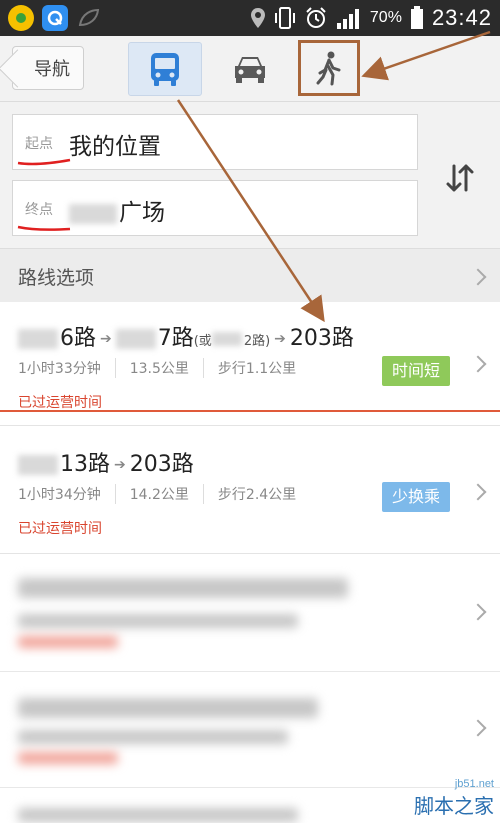 The height and width of the screenshot is (823, 500). I want to click on transit-mode-bus-tab, so click(165, 69).